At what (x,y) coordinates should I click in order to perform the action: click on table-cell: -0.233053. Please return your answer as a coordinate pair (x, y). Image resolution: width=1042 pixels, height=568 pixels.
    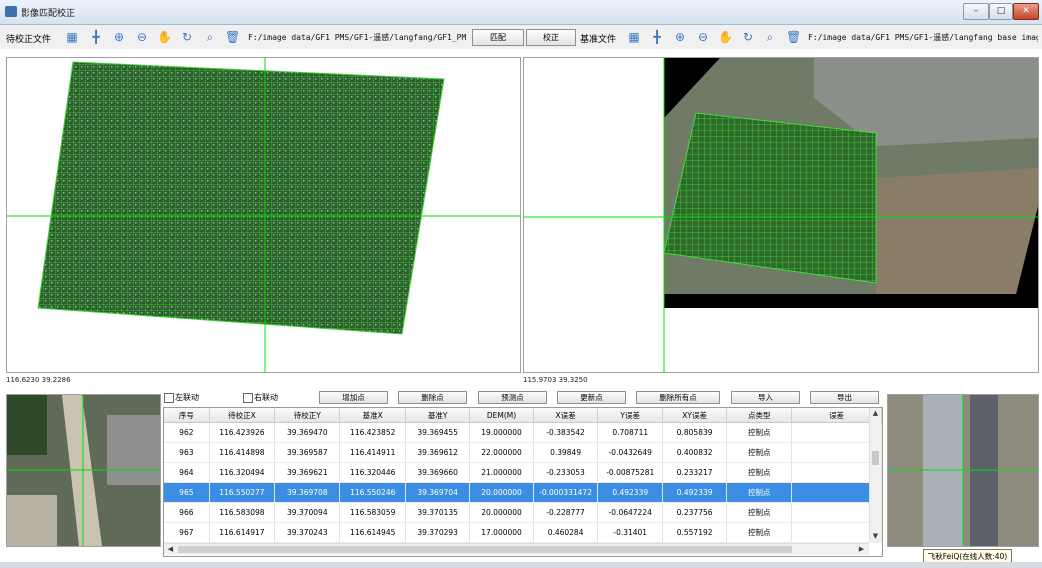
    Looking at the image, I should click on (566, 472).